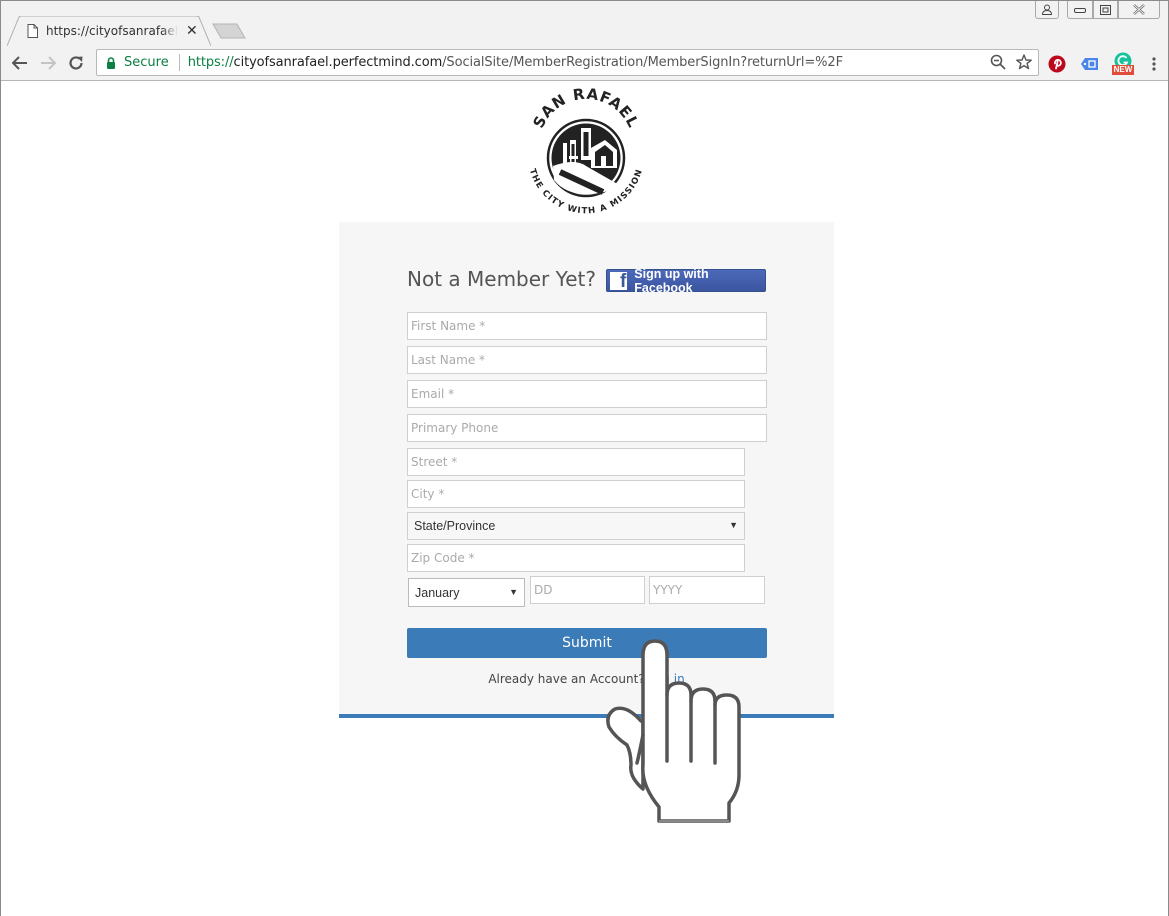 This screenshot has height=916, width=1169. I want to click on minimize-icon, so click(1080, 10).